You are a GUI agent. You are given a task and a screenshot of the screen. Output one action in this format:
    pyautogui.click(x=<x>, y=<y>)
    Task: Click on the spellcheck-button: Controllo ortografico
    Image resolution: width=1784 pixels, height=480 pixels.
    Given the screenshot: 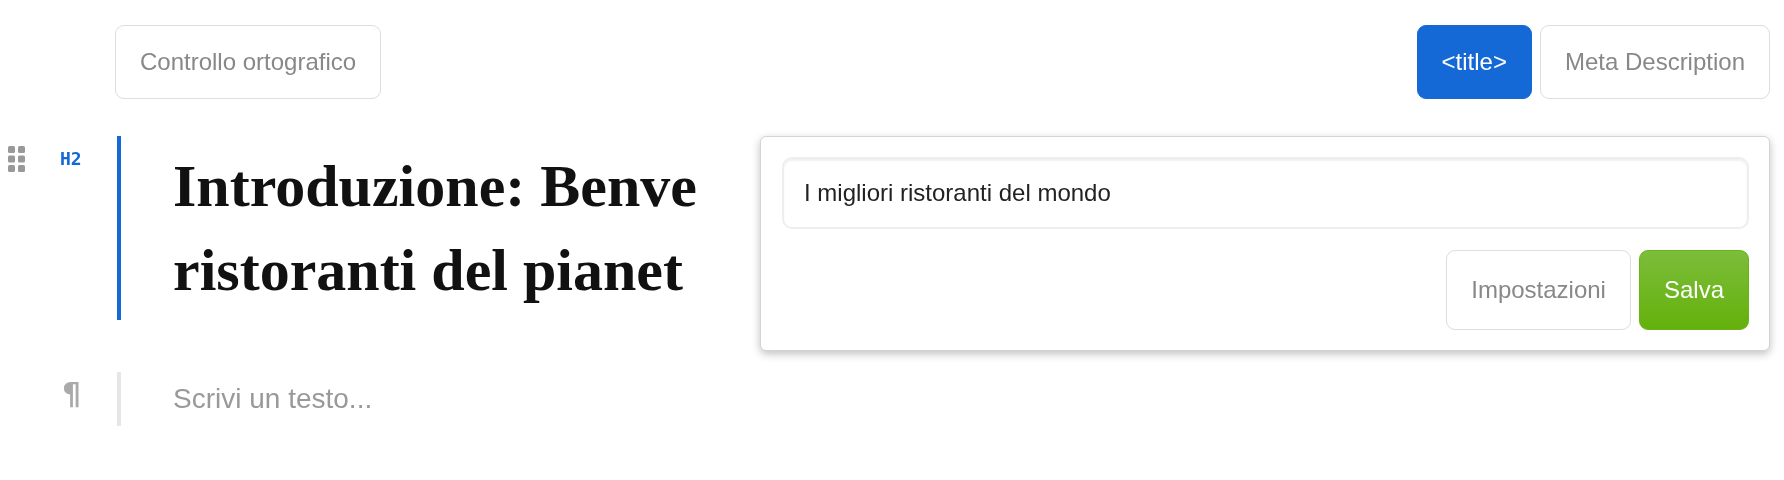 What is the action you would take?
    pyautogui.click(x=248, y=62)
    